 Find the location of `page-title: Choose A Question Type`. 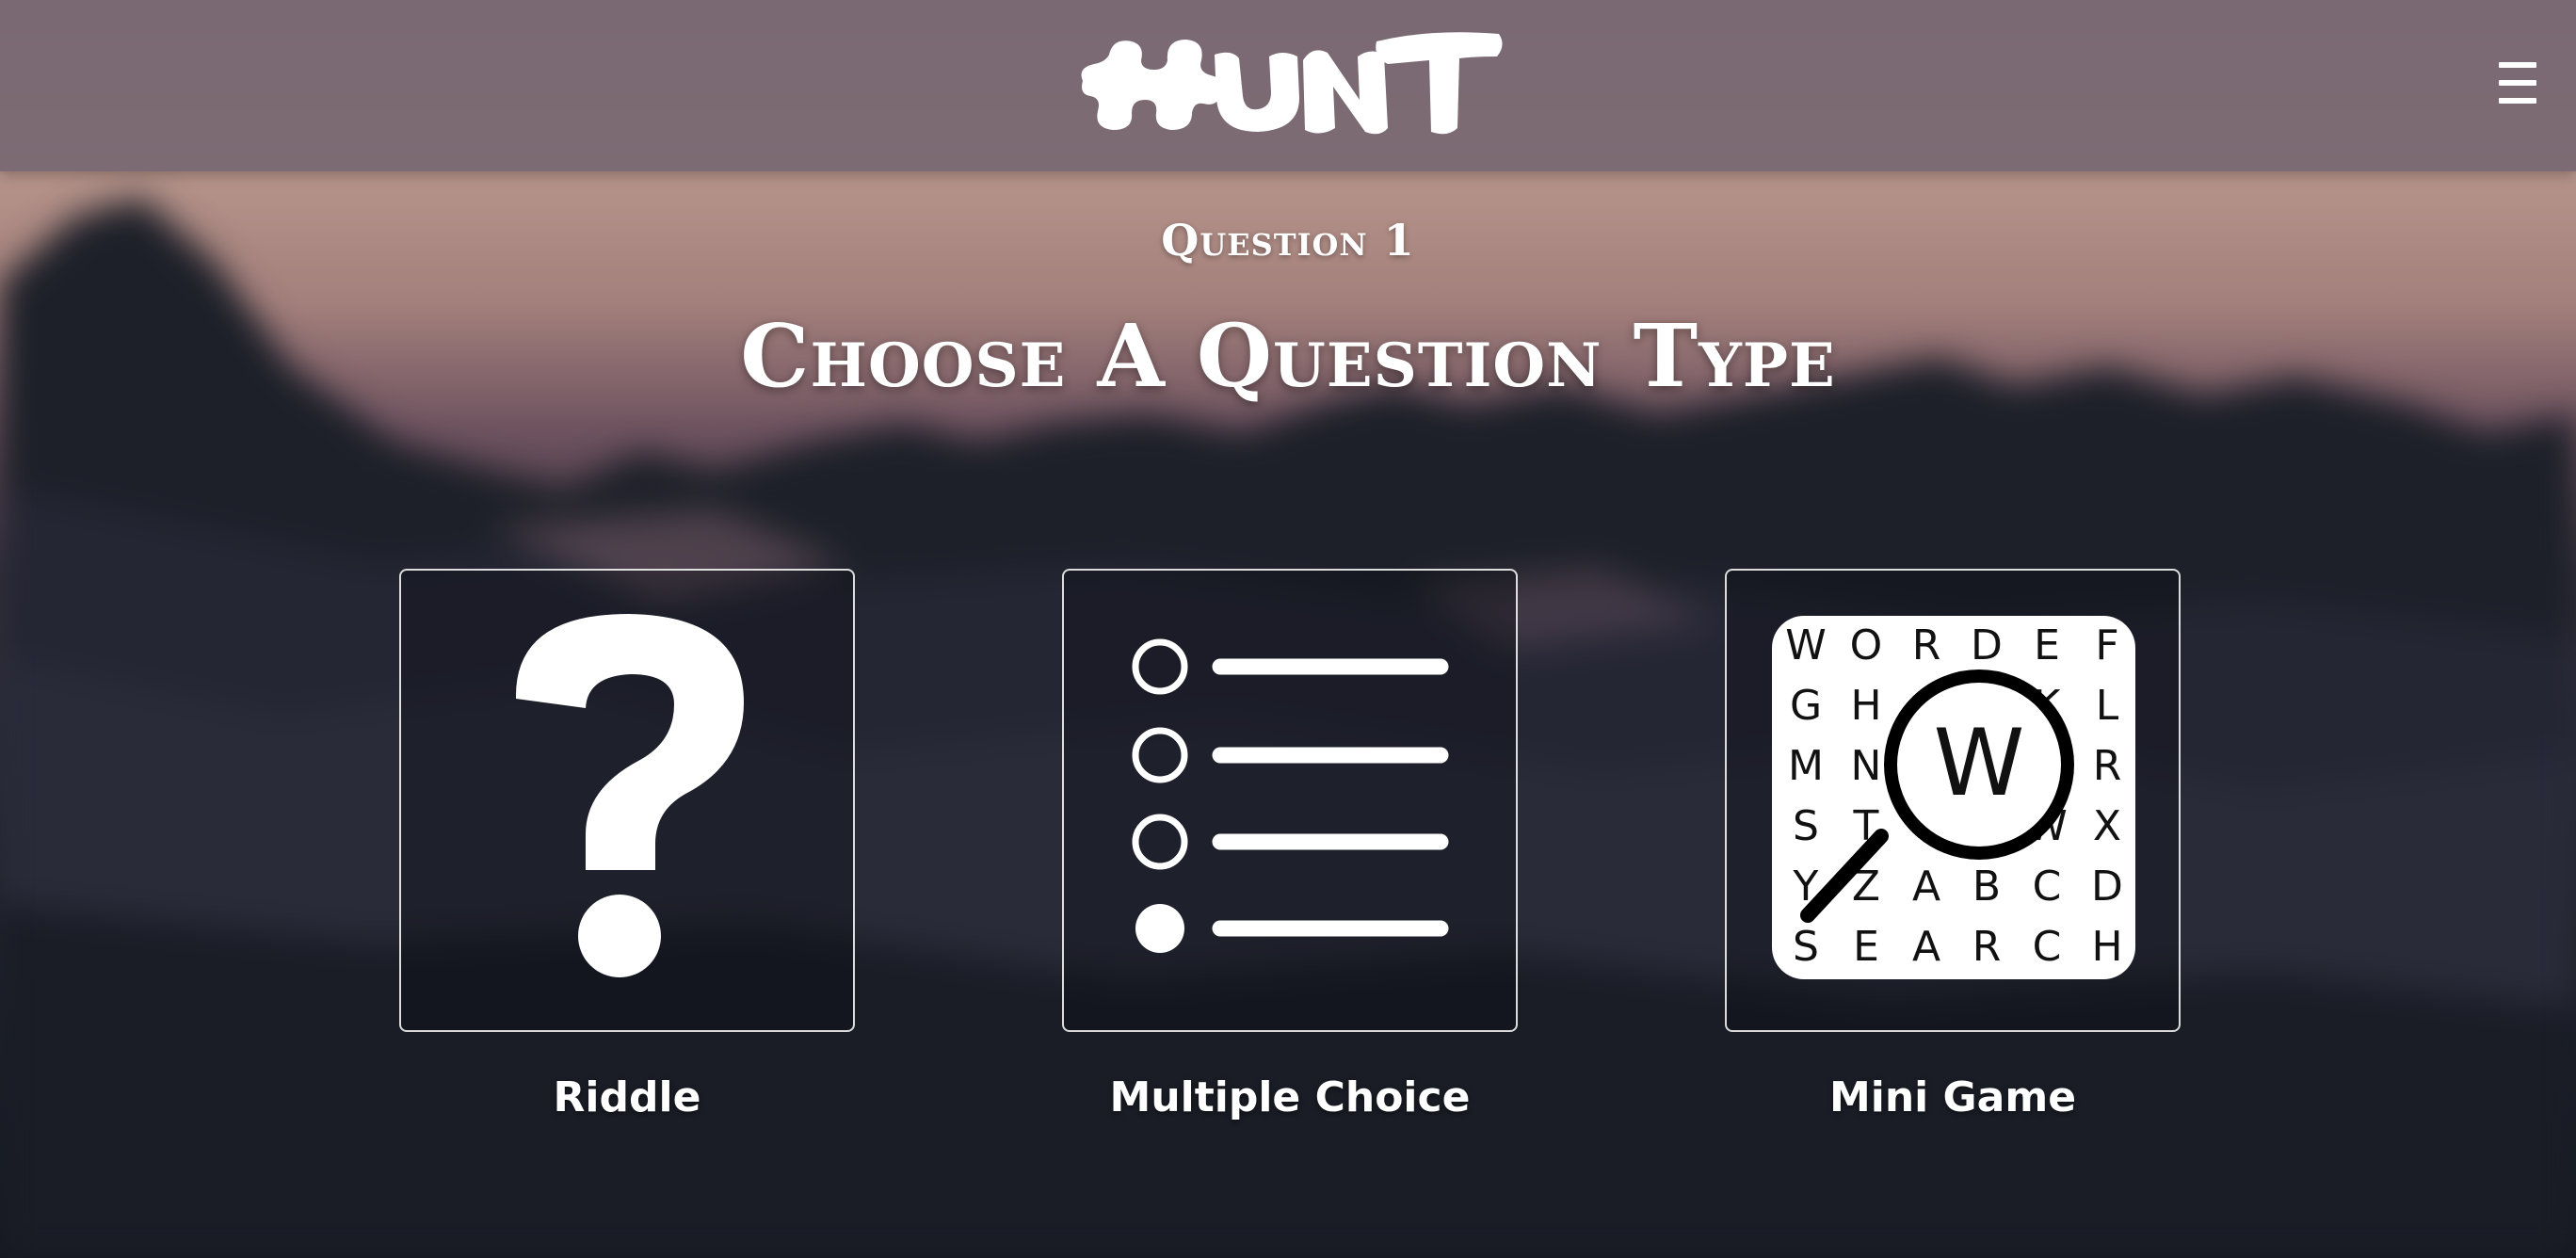

page-title: Choose A Question Type is located at coordinates (1288, 356).